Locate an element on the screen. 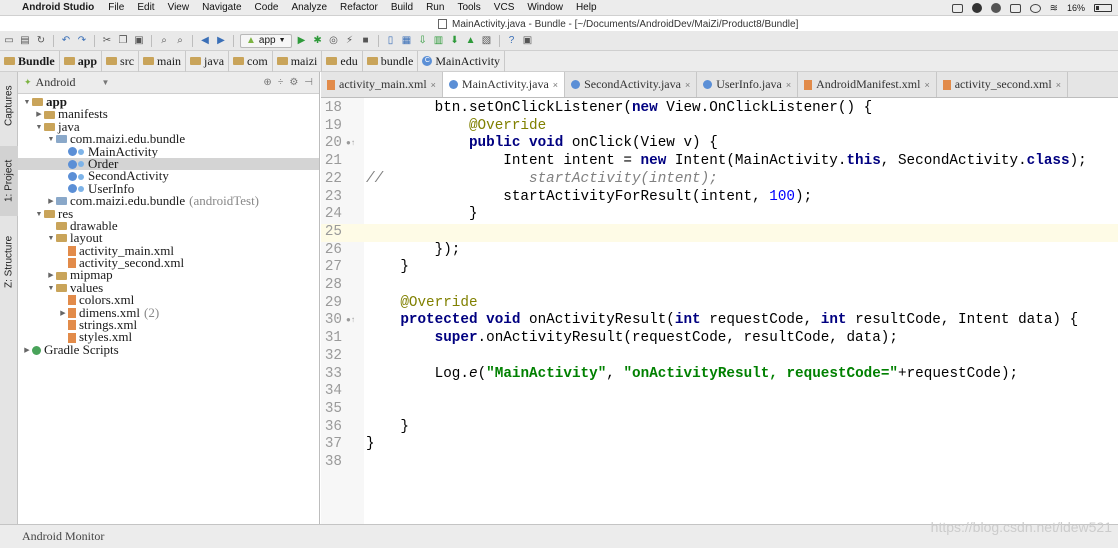  hide-panel-icon: ⊣ is located at coordinates (308, 82).